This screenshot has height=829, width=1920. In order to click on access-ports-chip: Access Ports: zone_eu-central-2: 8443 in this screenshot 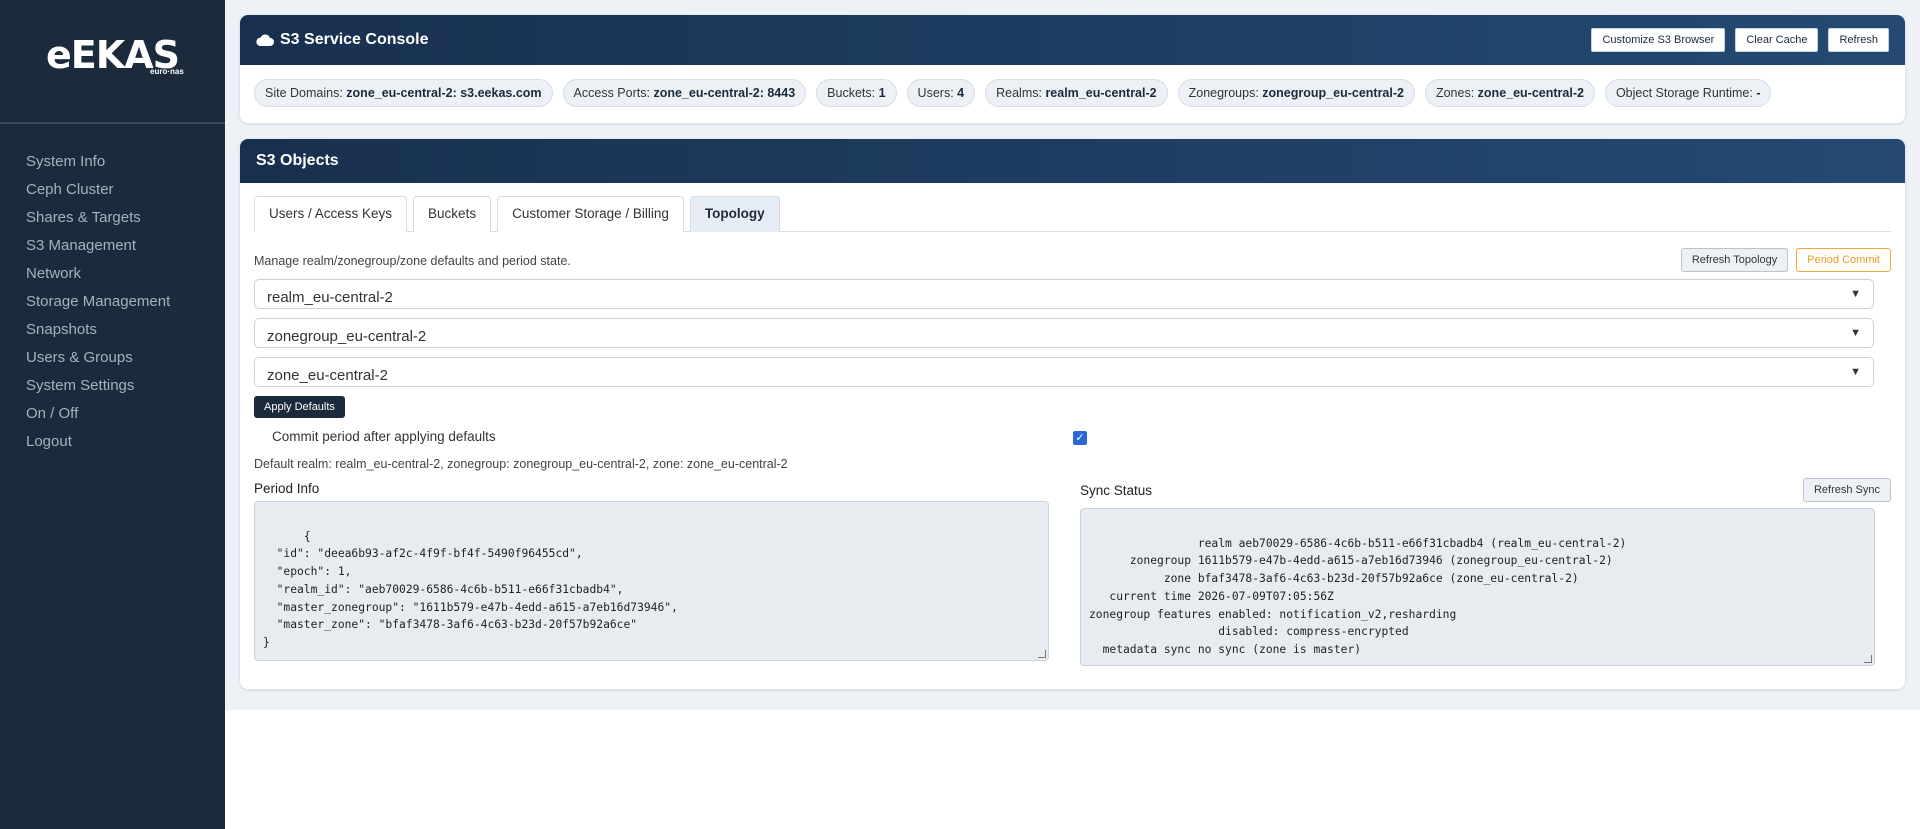, I will do `click(684, 93)`.